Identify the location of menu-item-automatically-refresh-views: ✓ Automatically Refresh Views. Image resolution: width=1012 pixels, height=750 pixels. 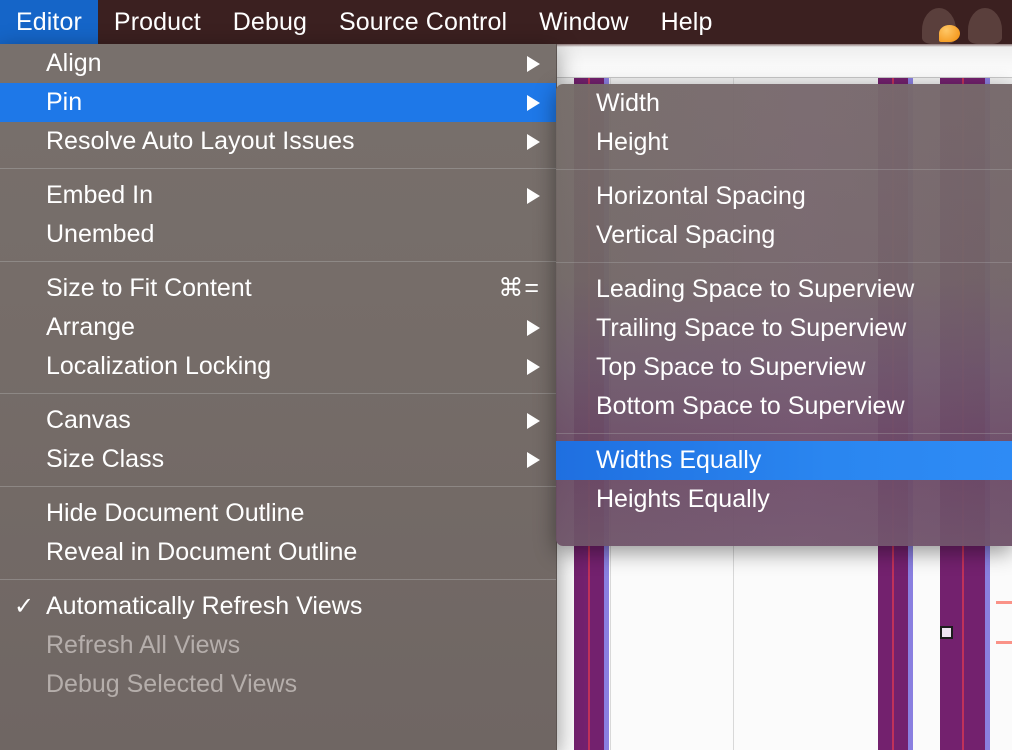
(278, 606).